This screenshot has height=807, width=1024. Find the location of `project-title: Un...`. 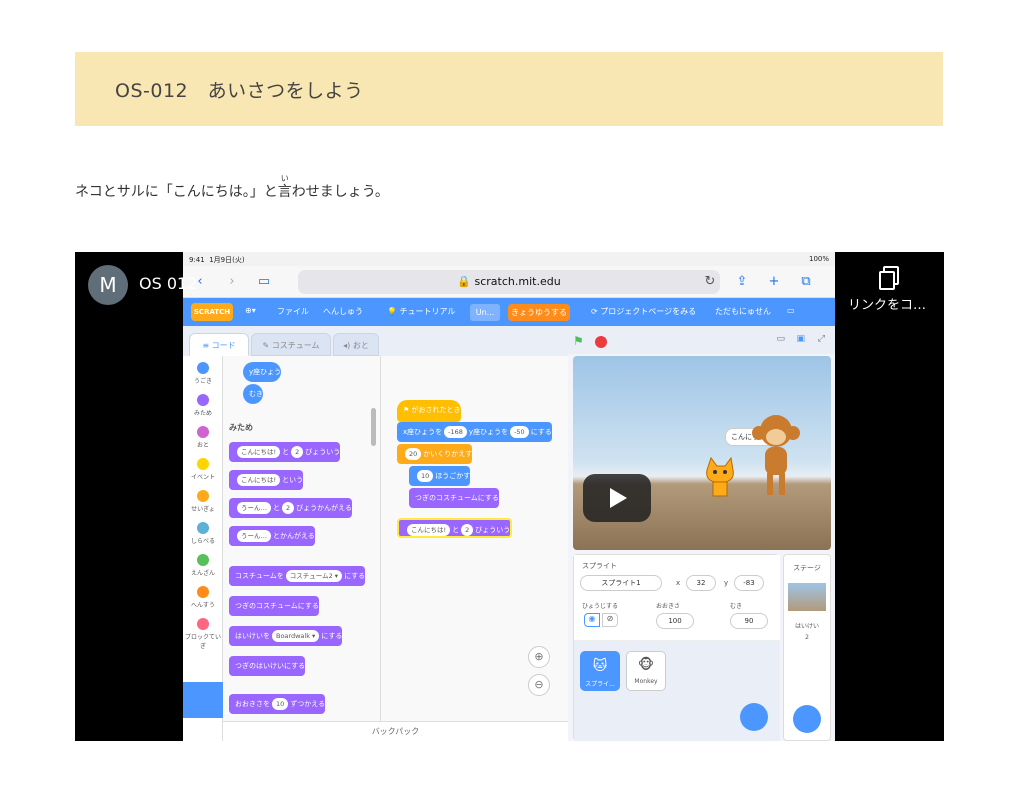

project-title: Un... is located at coordinates (485, 312).